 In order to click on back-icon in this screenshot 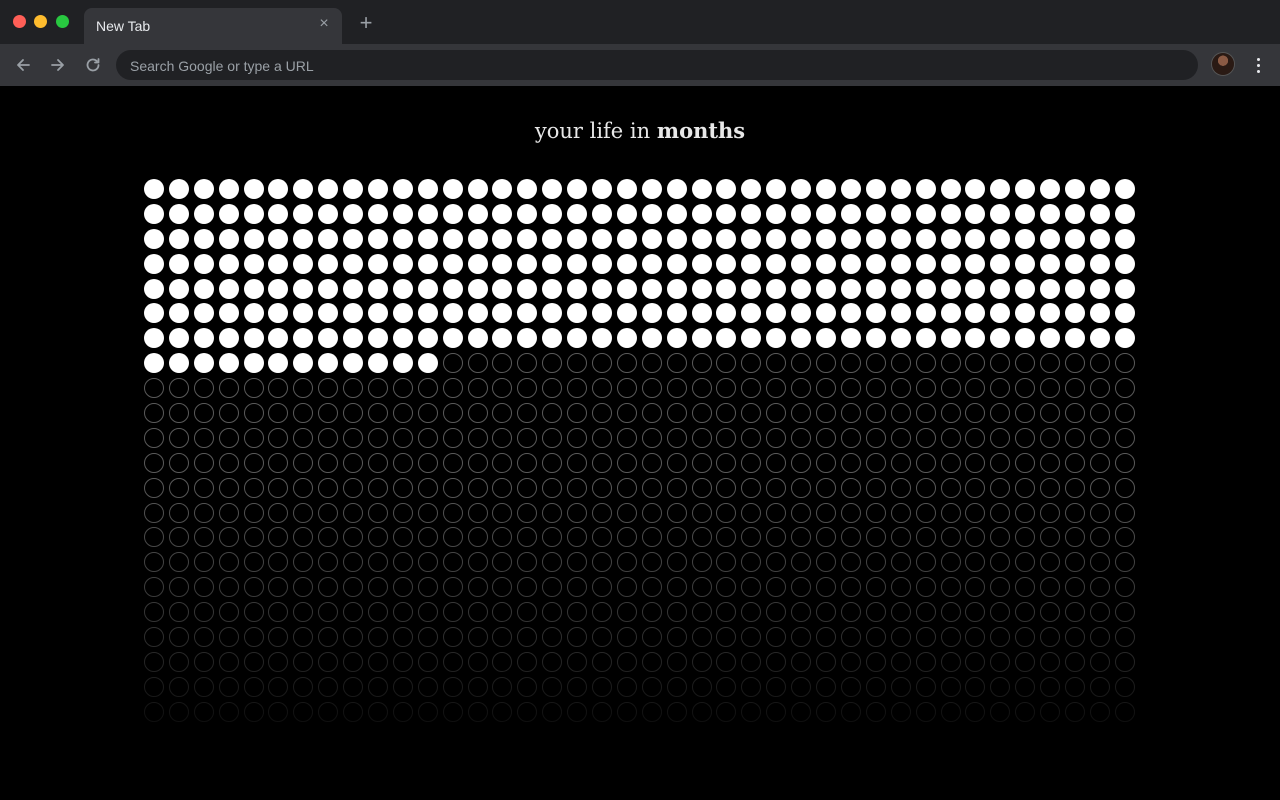, I will do `click(23, 65)`.